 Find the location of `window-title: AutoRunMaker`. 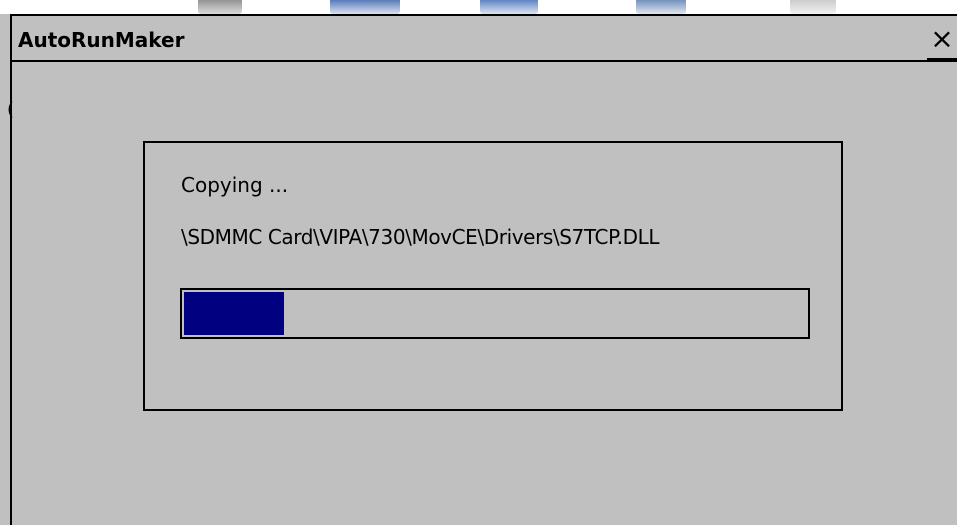

window-title: AutoRunMaker is located at coordinates (101, 40).